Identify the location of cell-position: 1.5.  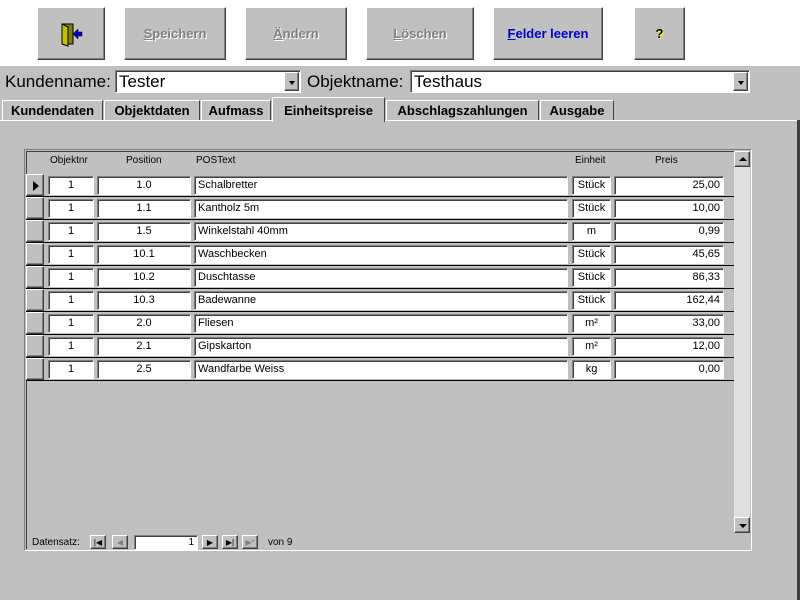
(144, 231).